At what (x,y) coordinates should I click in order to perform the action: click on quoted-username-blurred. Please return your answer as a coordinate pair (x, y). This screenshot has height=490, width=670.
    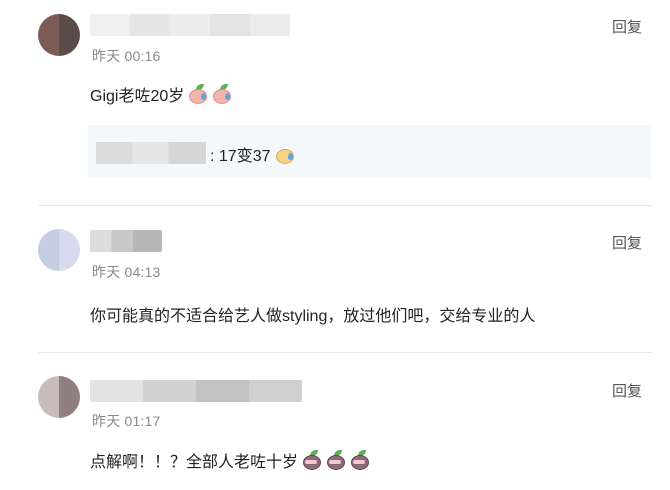
    Looking at the image, I should click on (151, 153).